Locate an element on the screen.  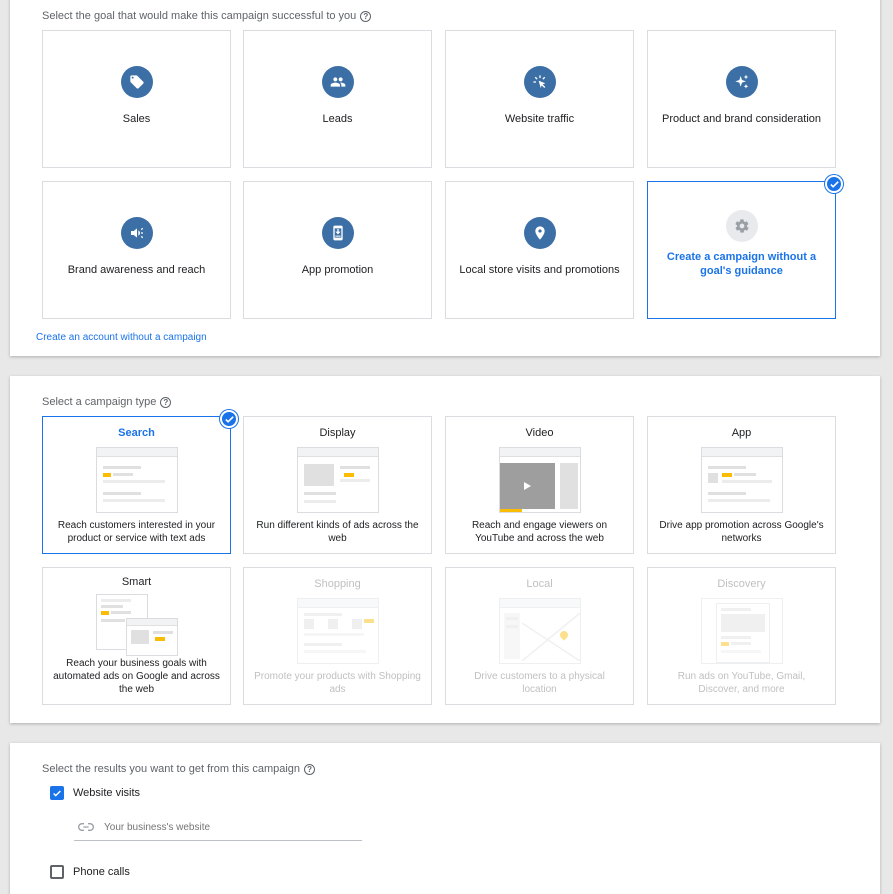
goal-card-leads: Leads is located at coordinates (337, 99).